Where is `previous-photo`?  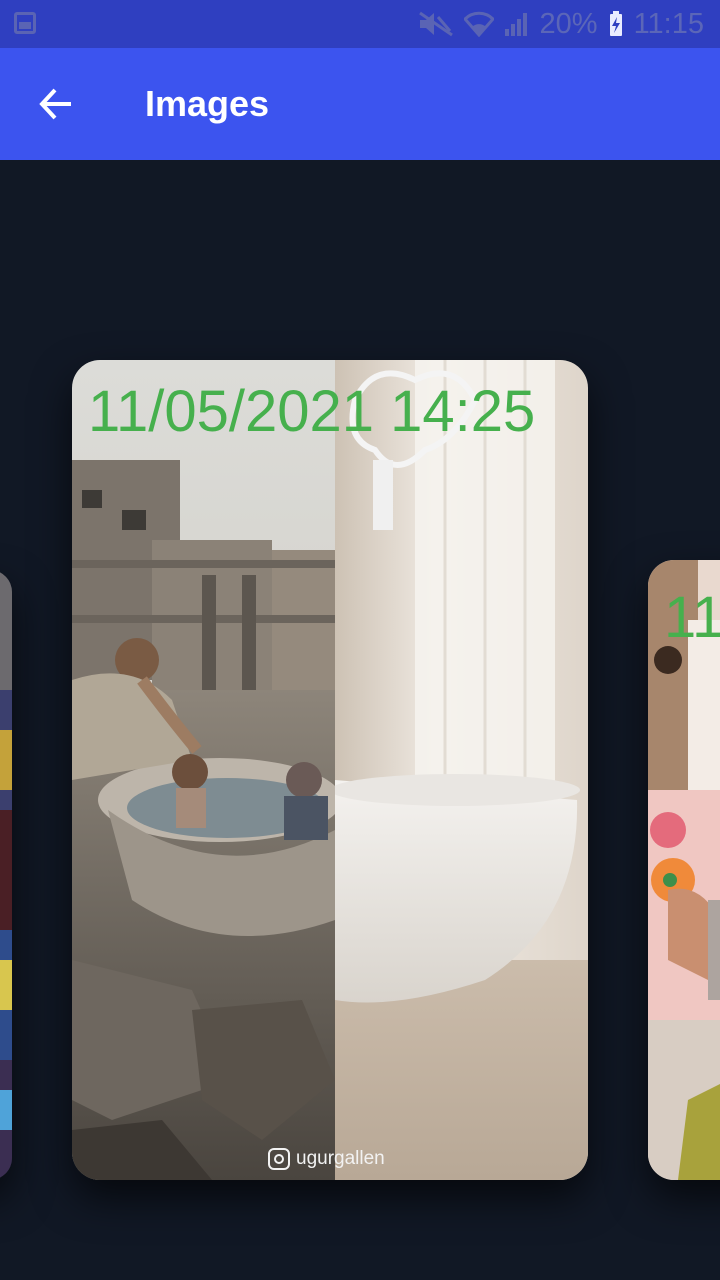 previous-photo is located at coordinates (6, 875).